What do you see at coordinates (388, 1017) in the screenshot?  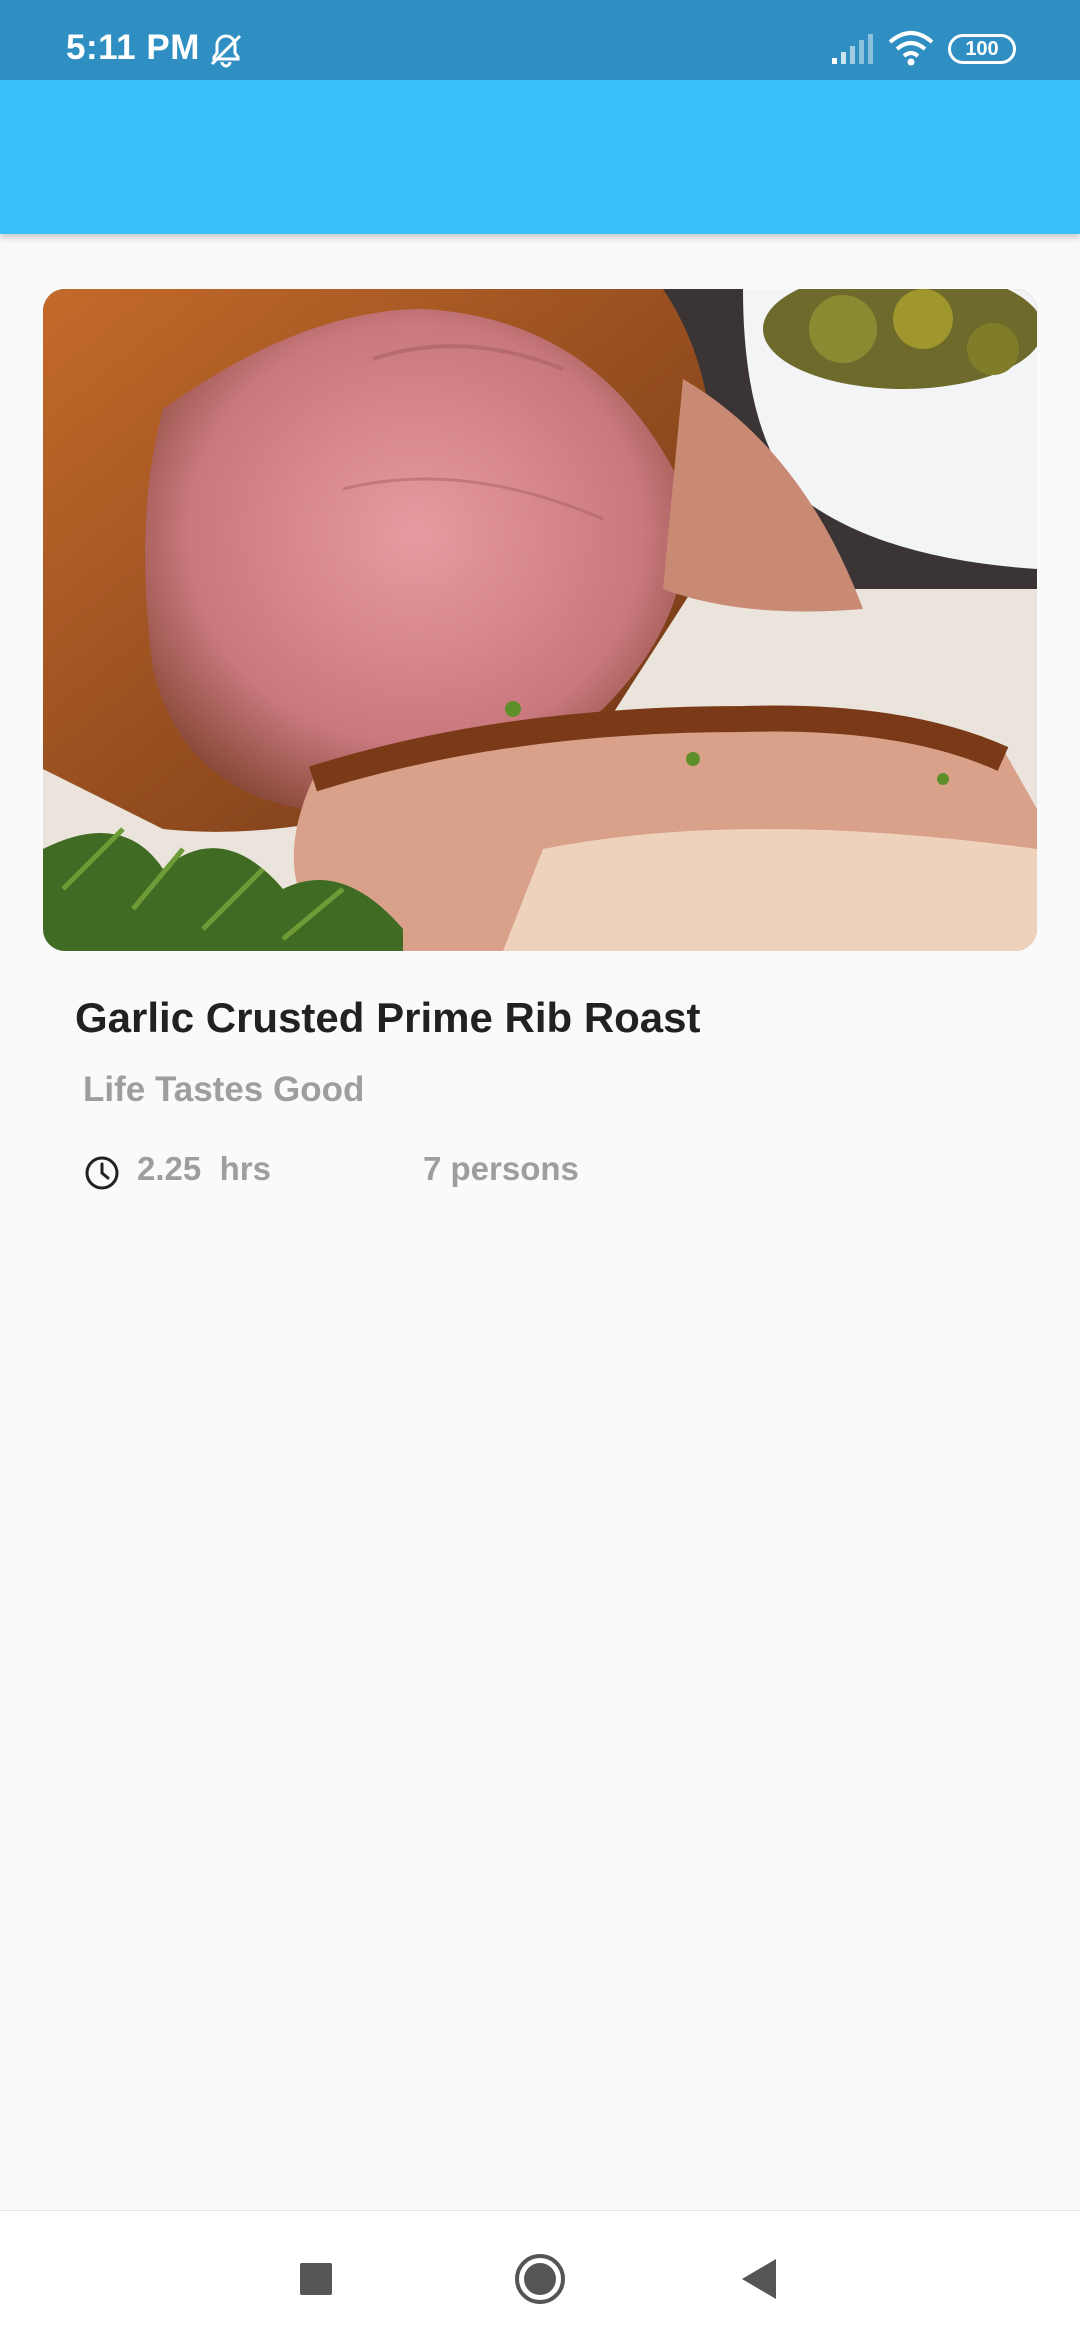 I see `recipe-title: Garlic Crusted Prime Rib Roast` at bounding box center [388, 1017].